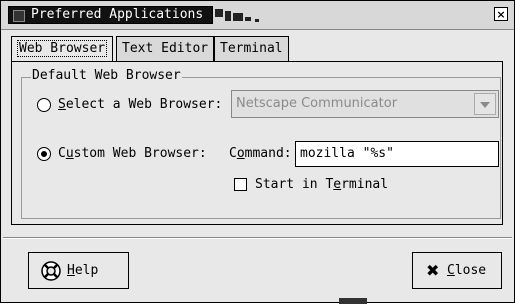  Describe the element at coordinates (485, 104) in the screenshot. I see `chevron-down-icon` at that location.